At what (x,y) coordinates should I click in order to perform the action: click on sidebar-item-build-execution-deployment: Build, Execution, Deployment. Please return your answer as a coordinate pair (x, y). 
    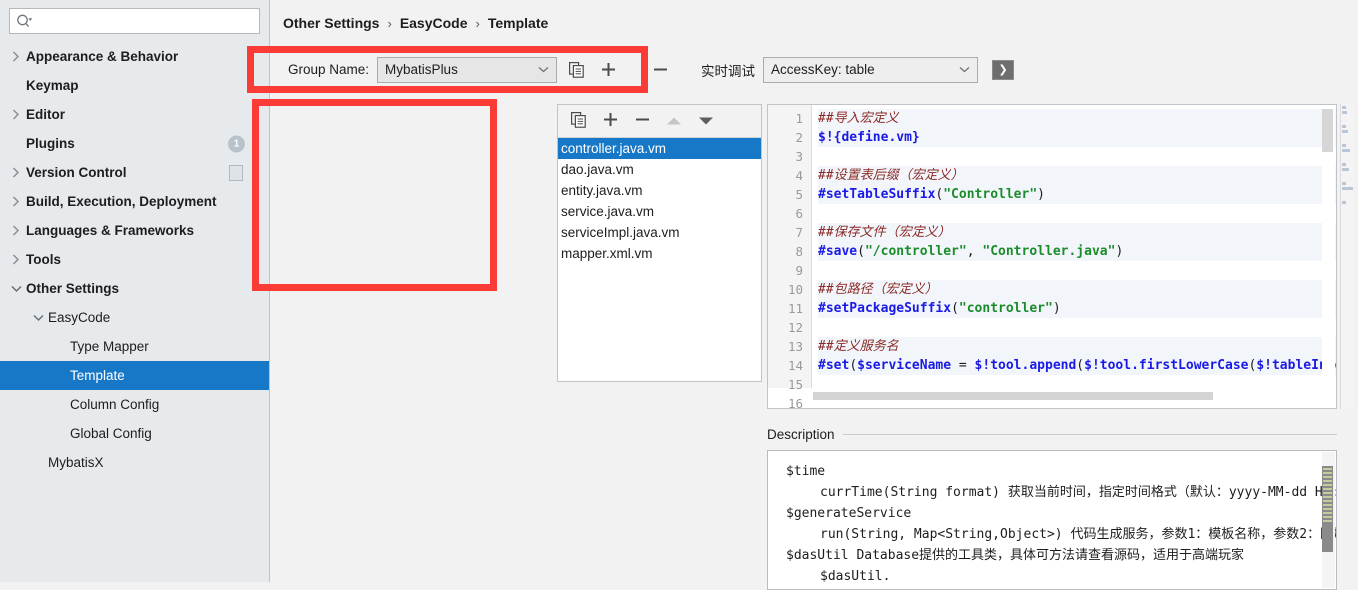
    Looking at the image, I should click on (134, 201).